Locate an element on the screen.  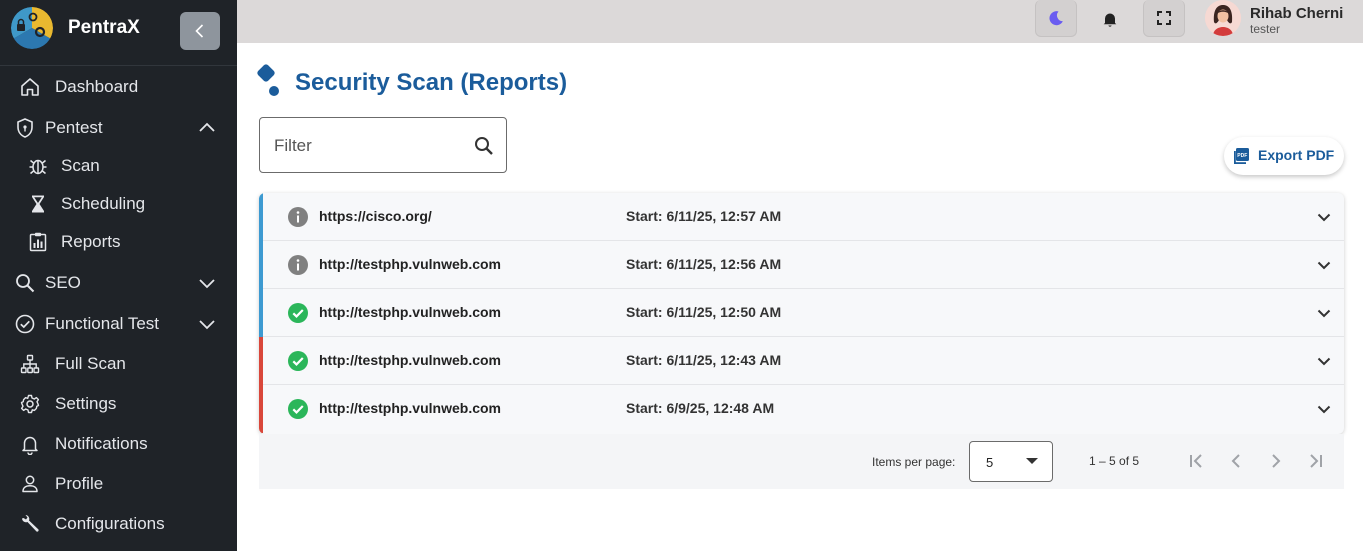
sidebar-item-label: Settings is located at coordinates (86, 403).